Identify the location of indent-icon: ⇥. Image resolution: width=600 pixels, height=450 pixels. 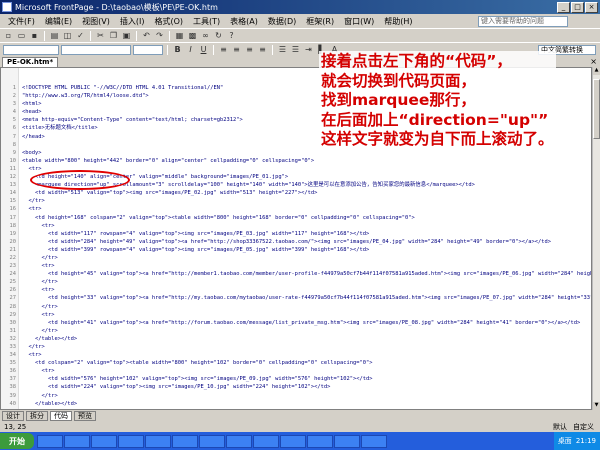
(308, 50).